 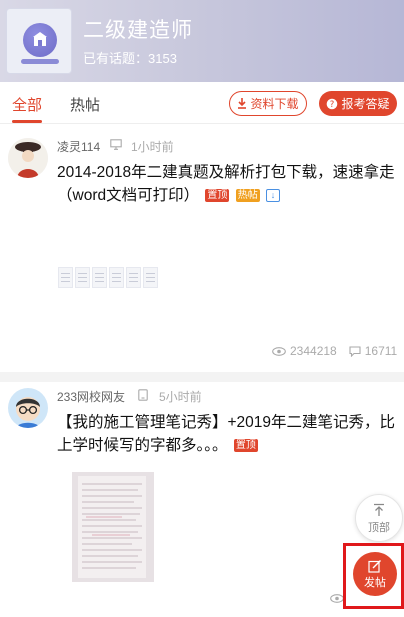 I want to click on hot-badge: 热帖, so click(x=247, y=195).